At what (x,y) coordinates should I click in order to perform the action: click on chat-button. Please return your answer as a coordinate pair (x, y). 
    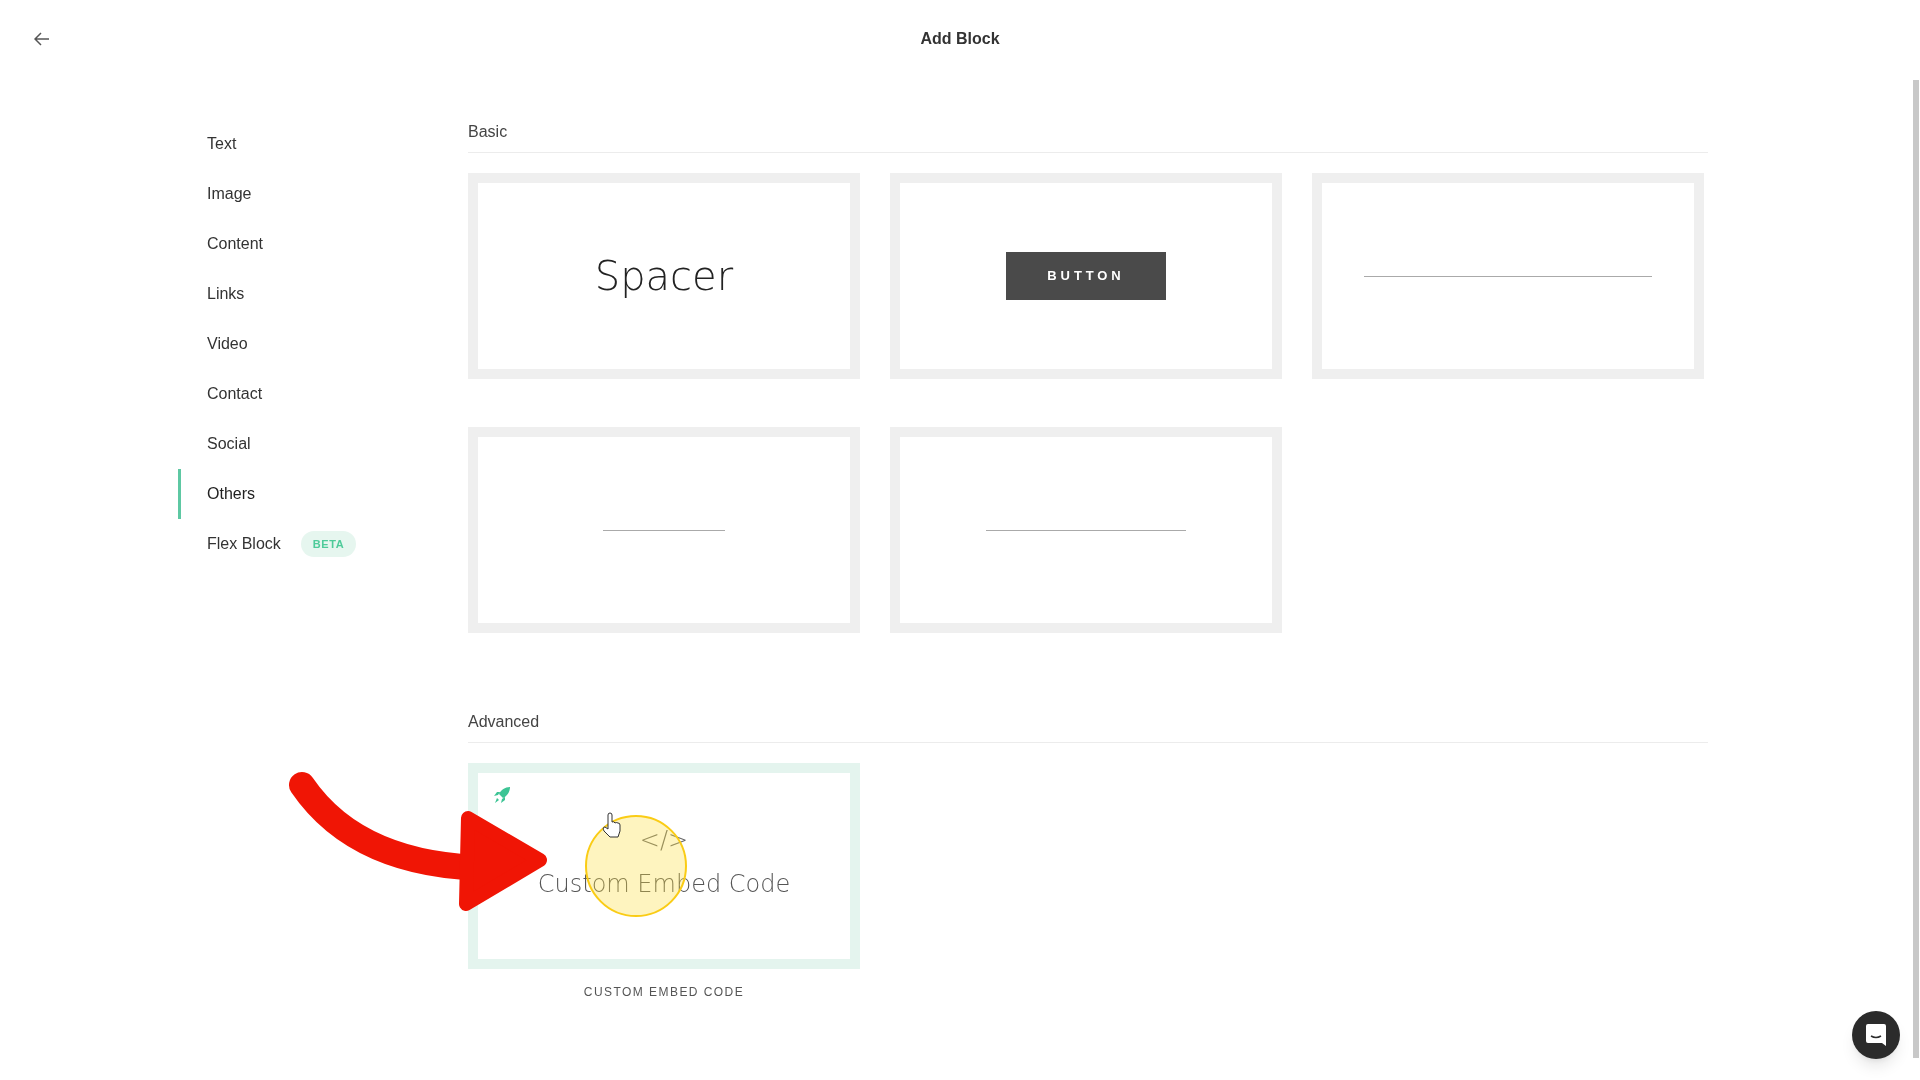
    Looking at the image, I should click on (1876, 1035).